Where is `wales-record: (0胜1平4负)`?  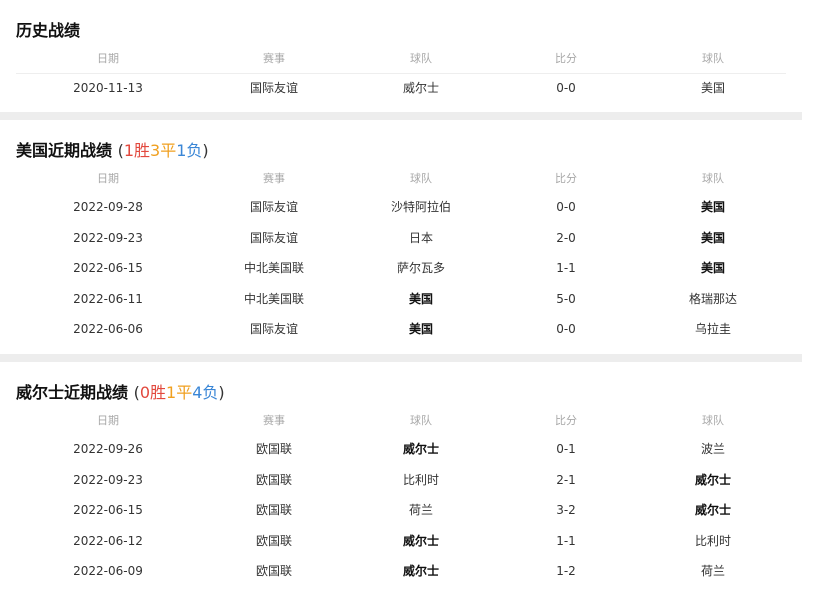 wales-record: (0胜1平4负) is located at coordinates (179, 392).